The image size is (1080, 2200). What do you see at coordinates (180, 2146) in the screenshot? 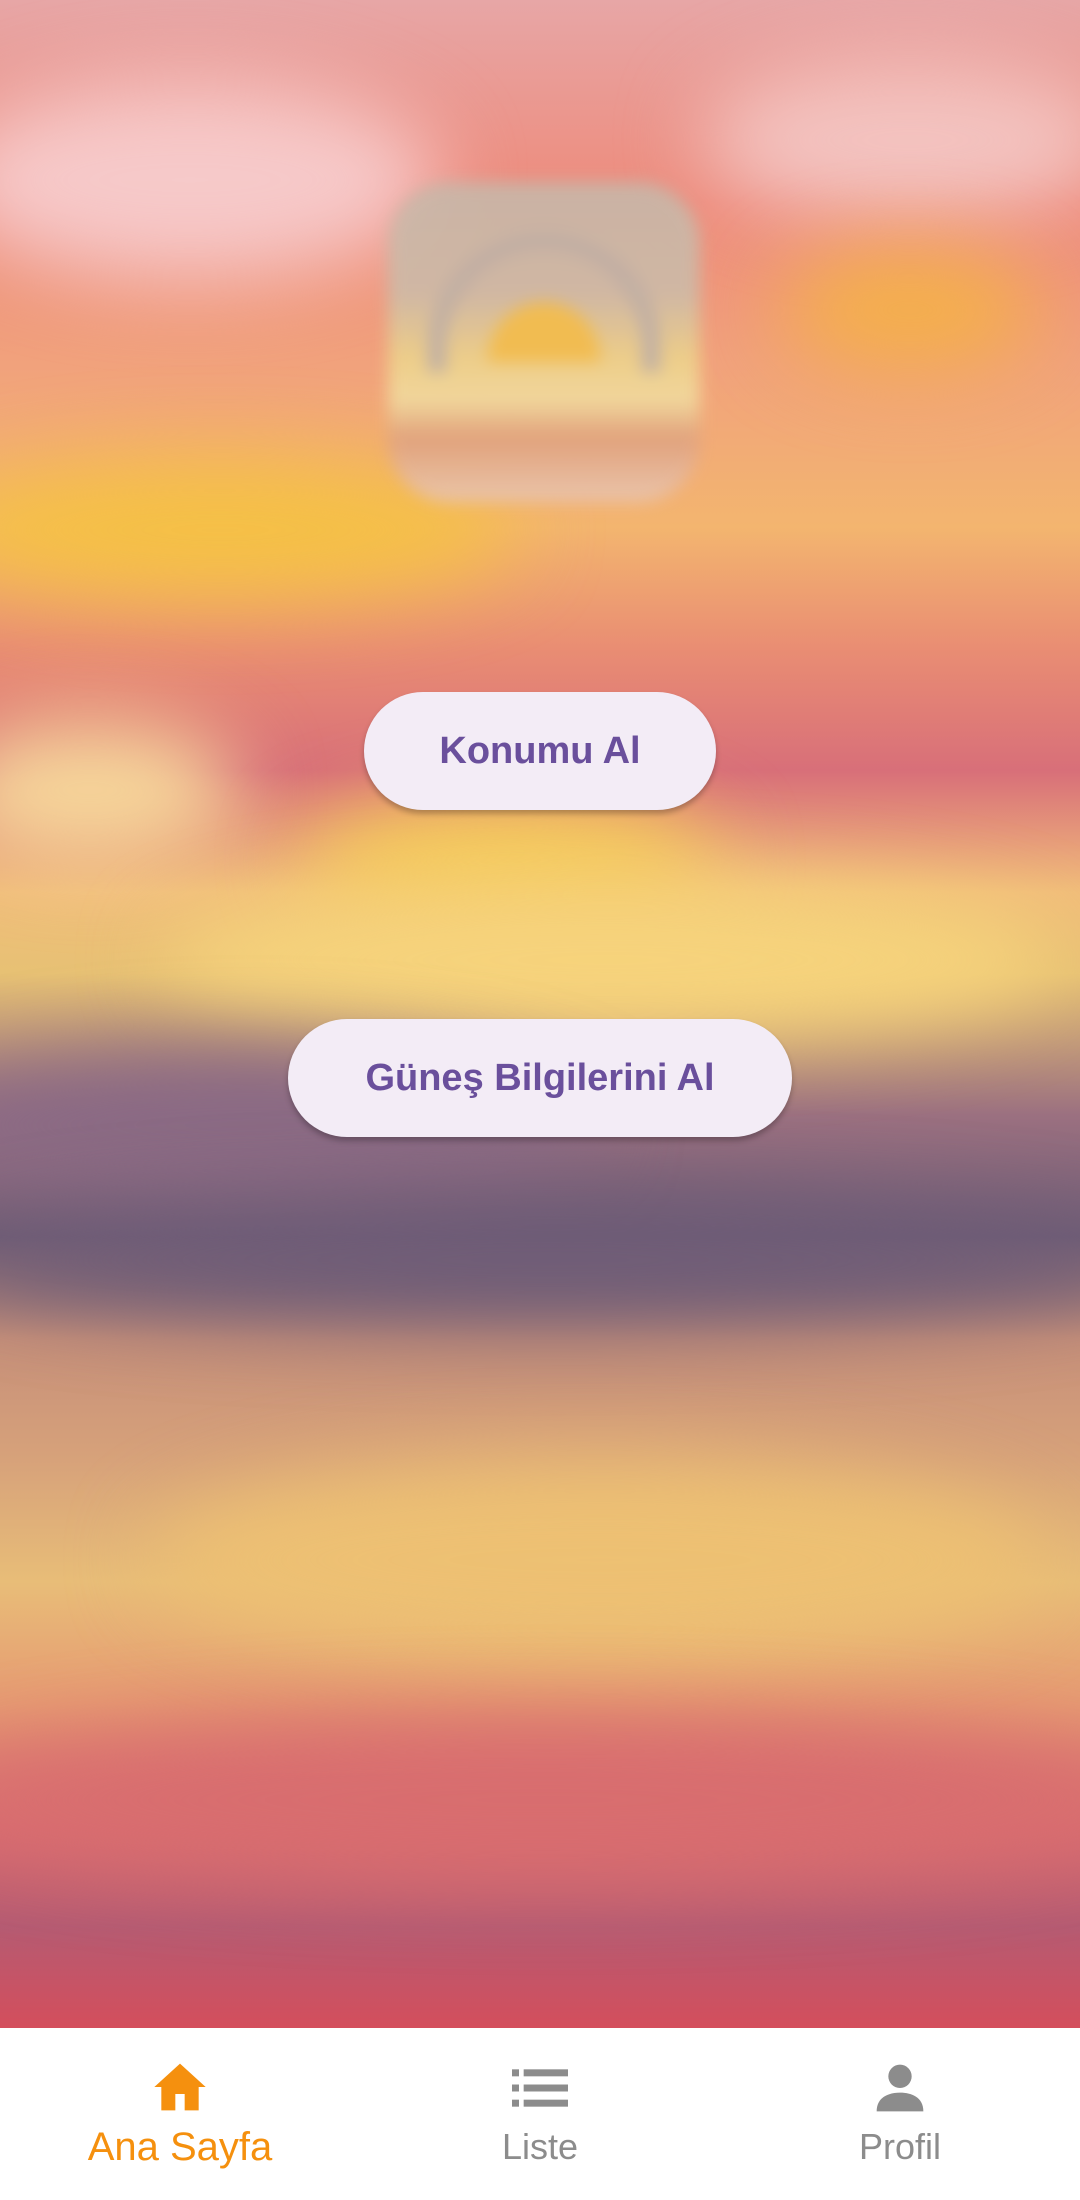
I see `nav-label-home: Ana Sayfa` at bounding box center [180, 2146].